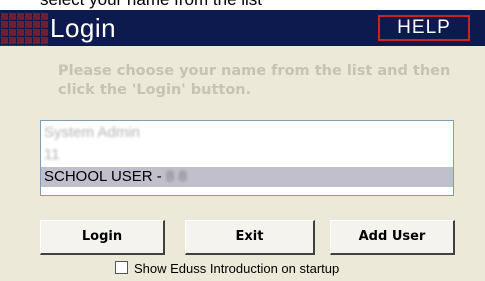 This screenshot has width=485, height=281. Describe the element at coordinates (24, 29) in the screenshot. I see `logo-grid-icon` at that location.